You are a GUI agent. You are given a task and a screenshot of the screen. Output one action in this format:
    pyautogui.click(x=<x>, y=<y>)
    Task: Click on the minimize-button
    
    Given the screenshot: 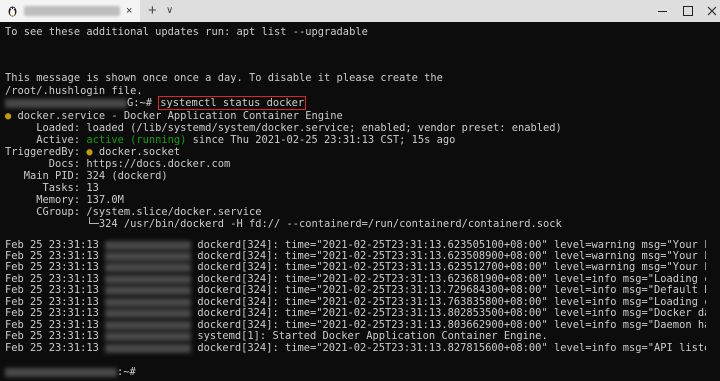 What is the action you would take?
    pyautogui.click(x=662, y=11)
    